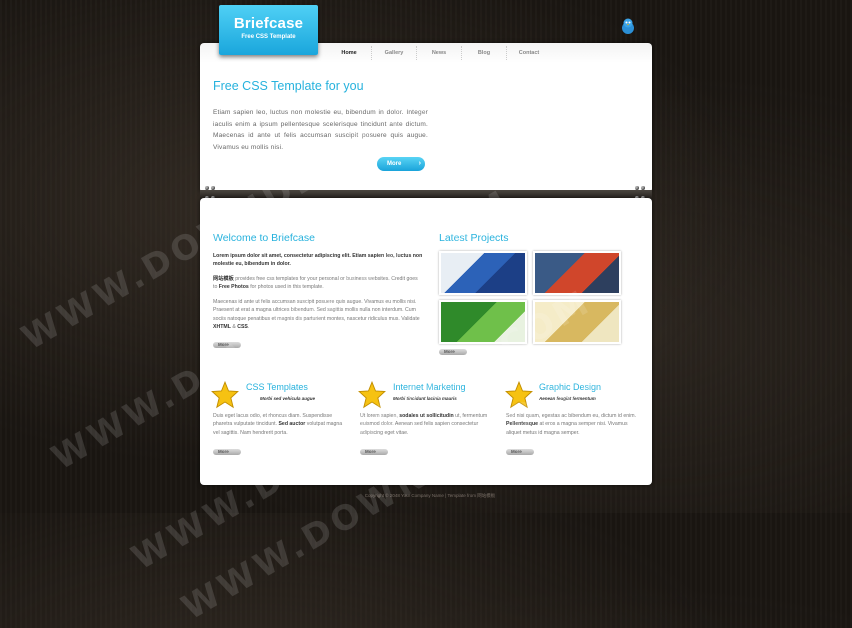 Image resolution: width=852 pixels, height=628 pixels. Describe the element at coordinates (570, 387) in the screenshot. I see `feature-title: Graphic Design` at that location.